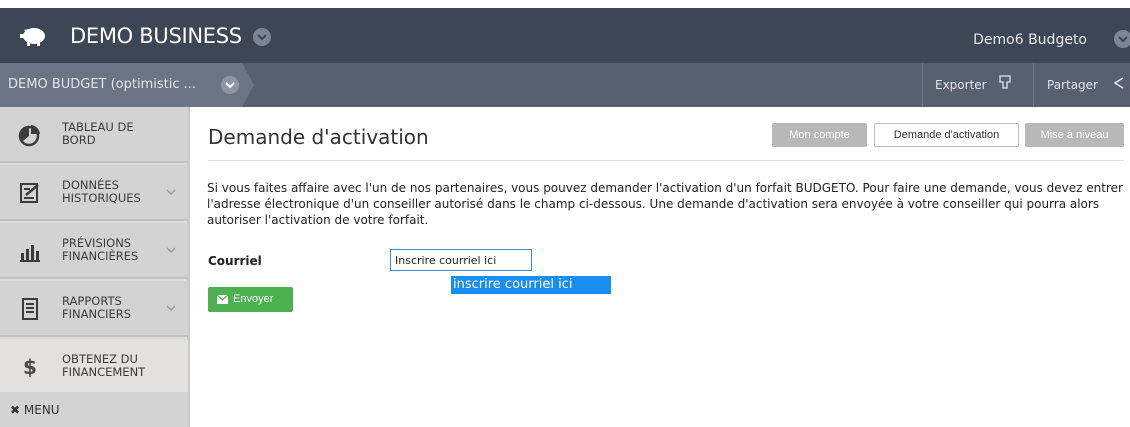 The image size is (1130, 427). I want to click on menu-label-wrap: ✖ MENU, so click(35, 410).